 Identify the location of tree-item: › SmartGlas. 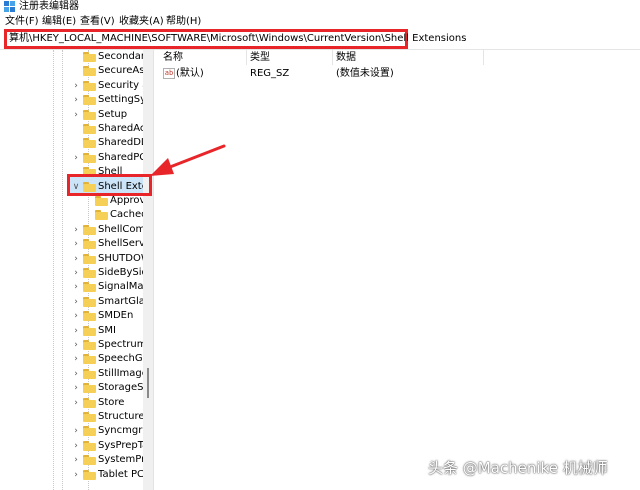
(76, 302).